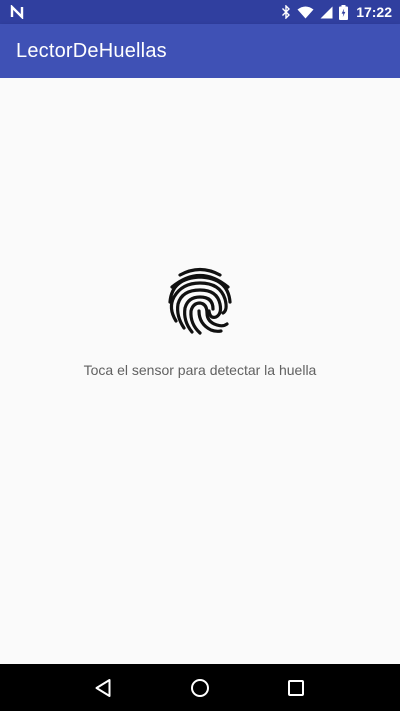 Image resolution: width=400 pixels, height=711 pixels. I want to click on instruction-text: Toca el sensor para detectar la huella, so click(200, 370).